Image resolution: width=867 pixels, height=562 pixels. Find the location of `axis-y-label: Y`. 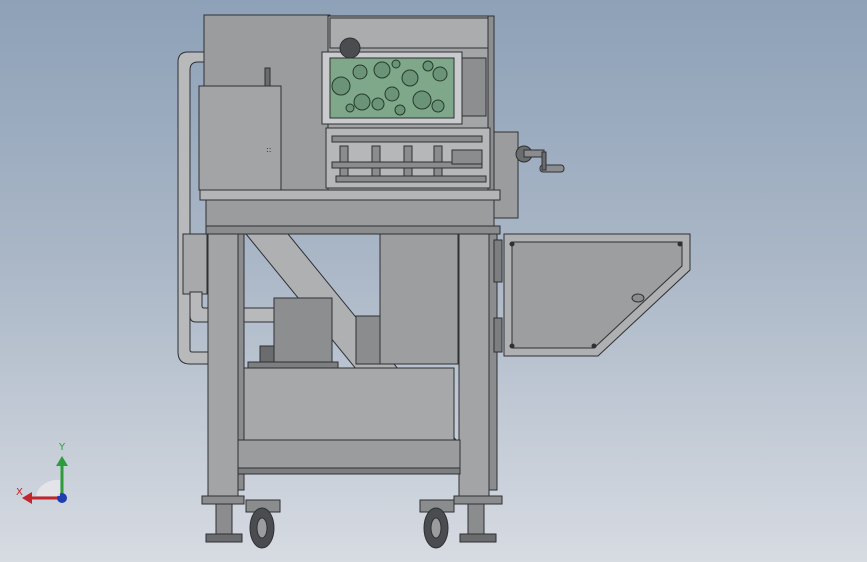

axis-y-label: Y is located at coordinates (62, 447).